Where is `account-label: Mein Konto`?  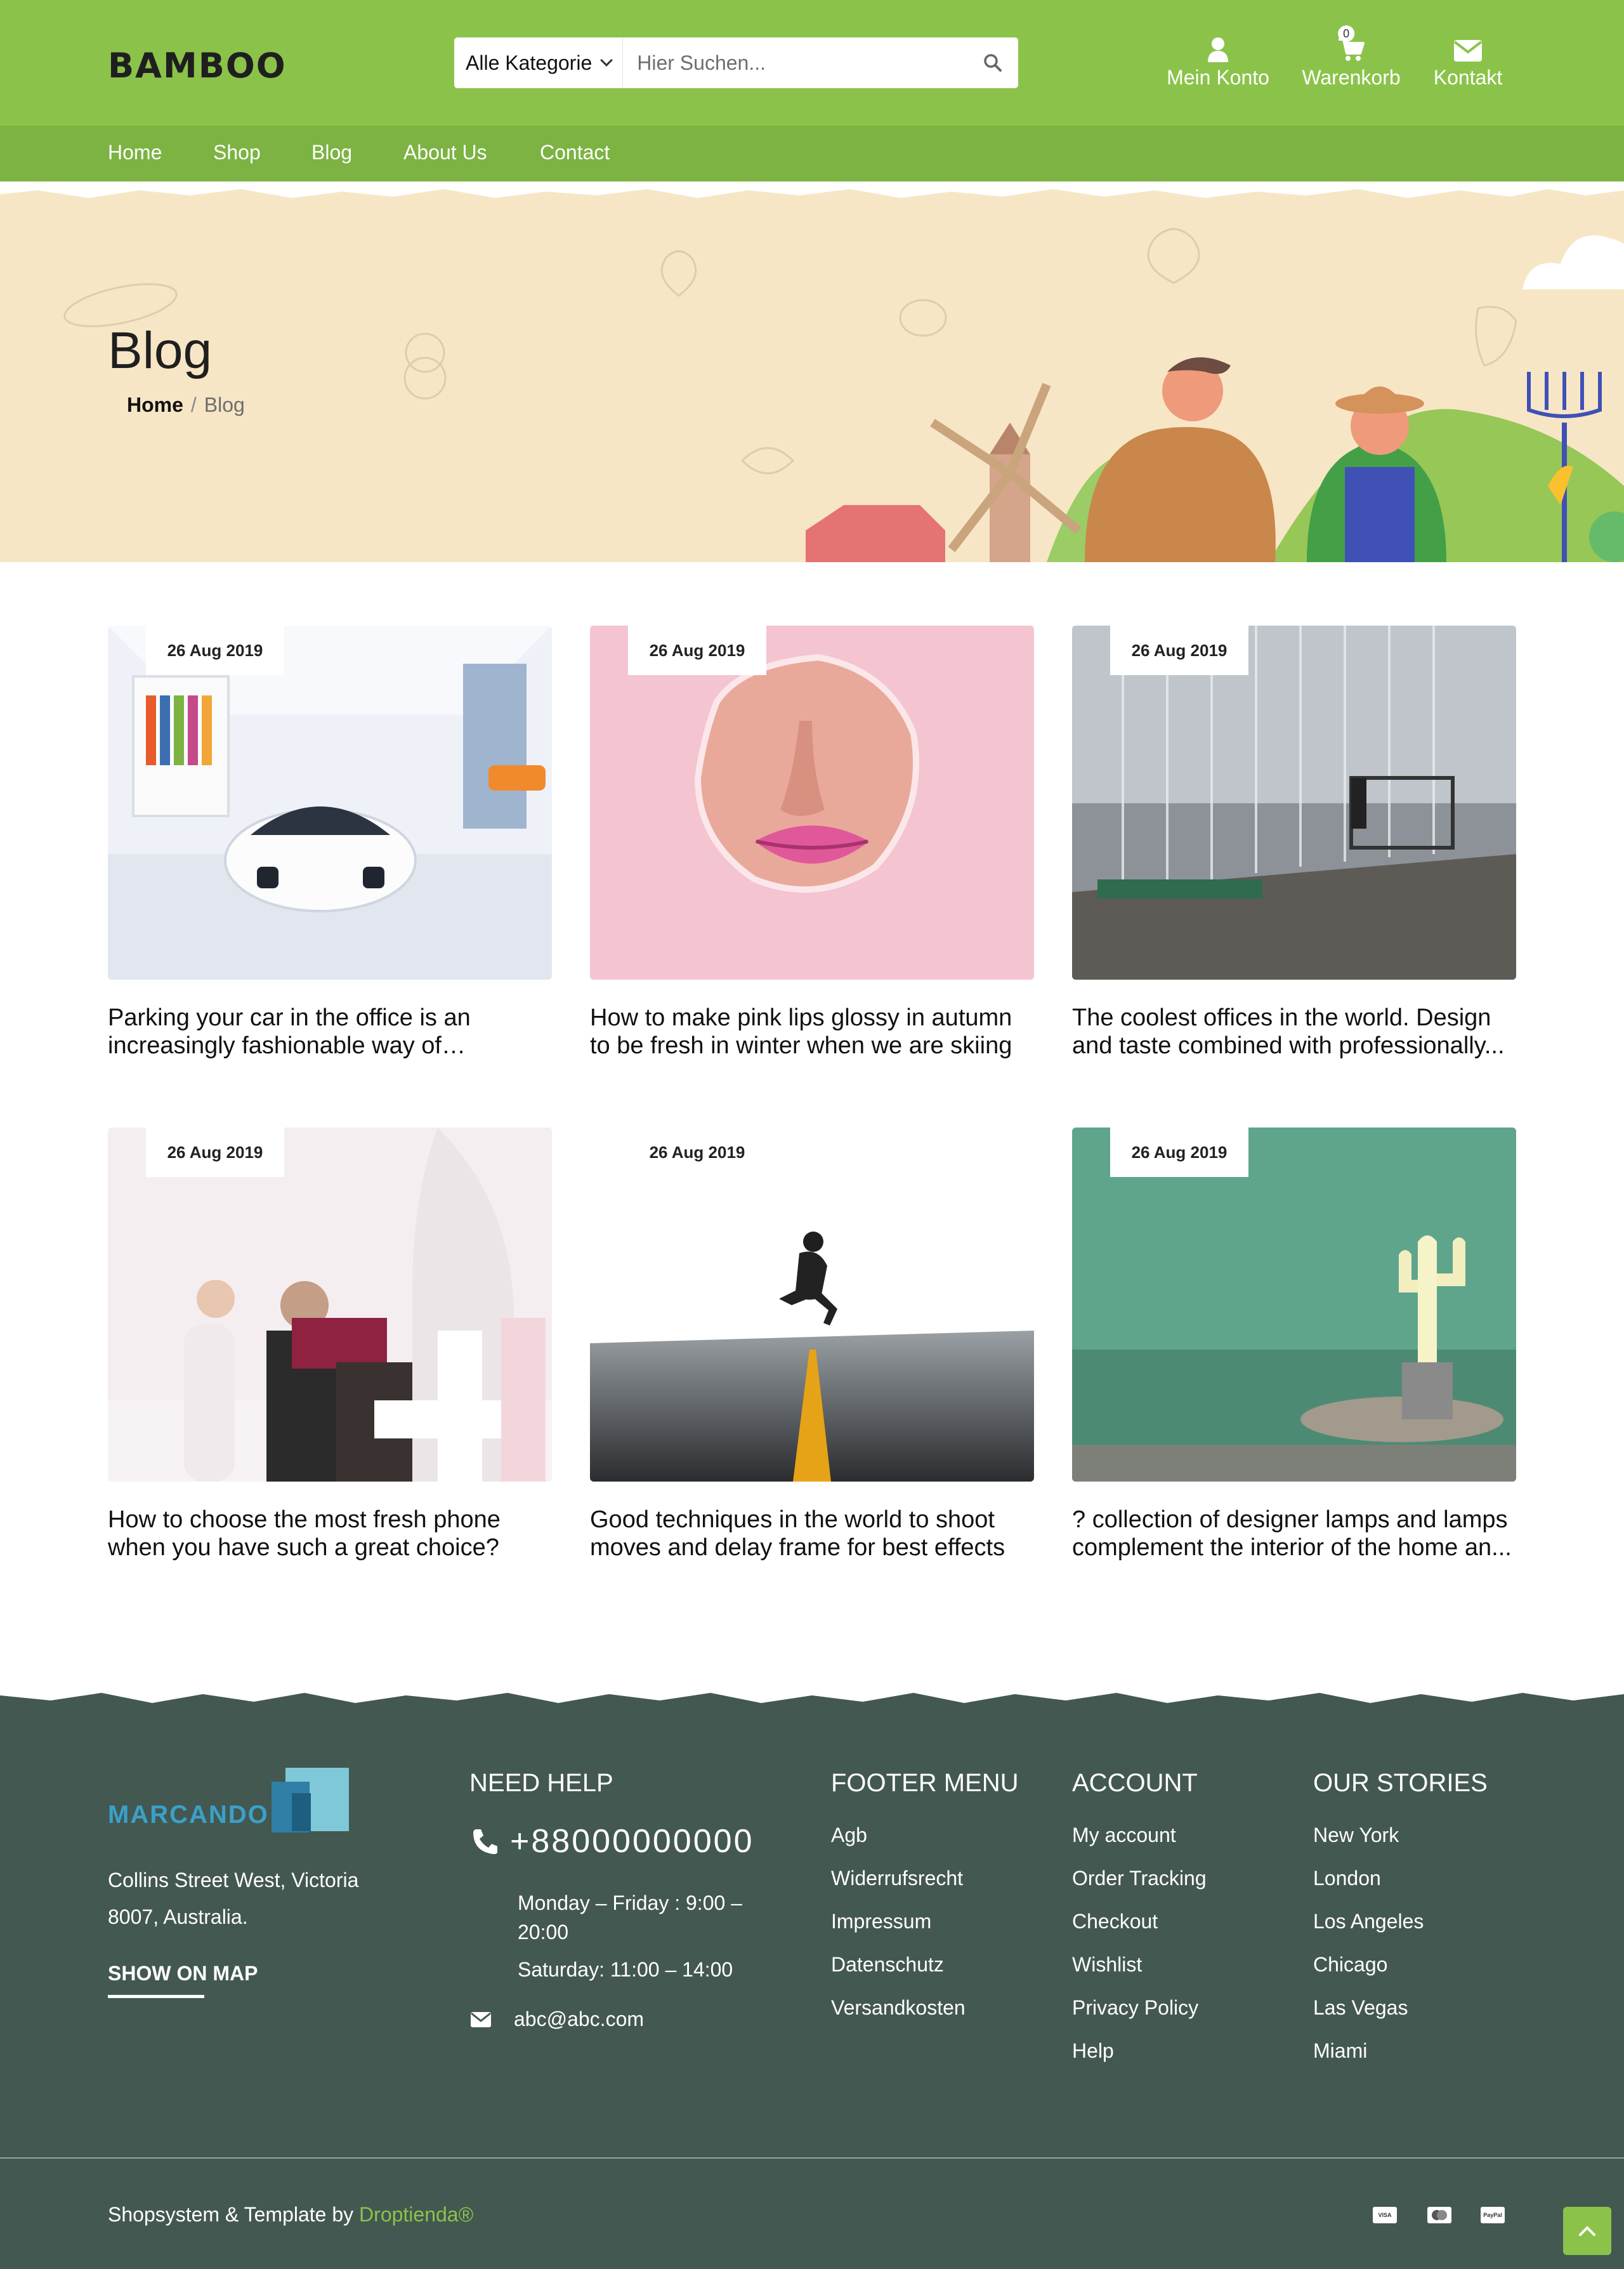
account-label: Mein Konto is located at coordinates (1218, 77).